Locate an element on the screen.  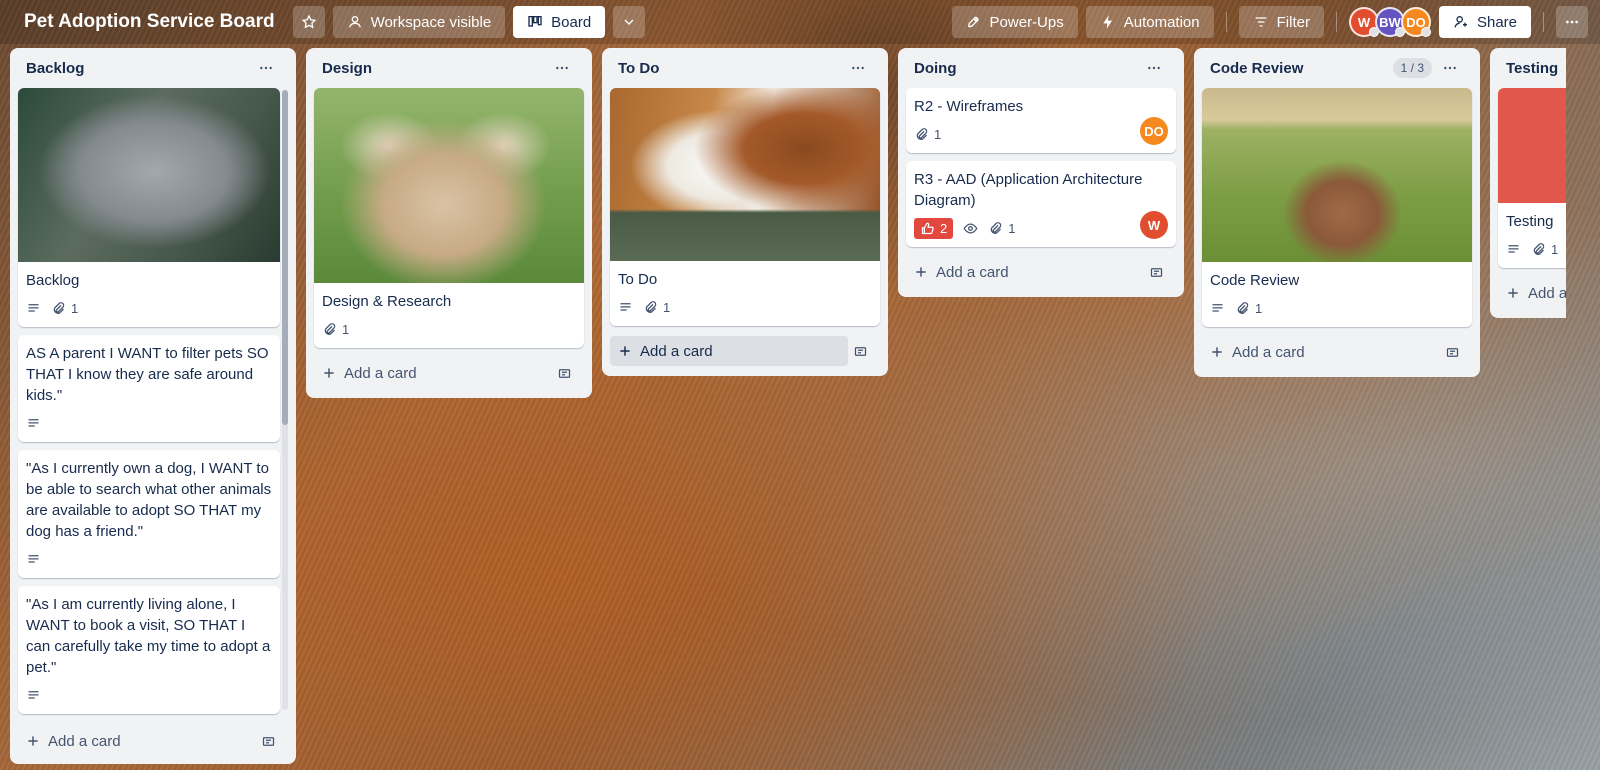
board-view-button: Board is located at coordinates (559, 22).